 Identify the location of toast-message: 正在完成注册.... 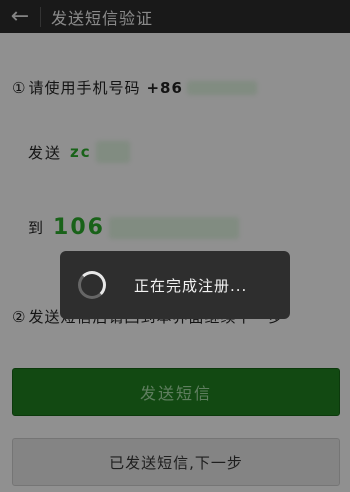
(191, 285).